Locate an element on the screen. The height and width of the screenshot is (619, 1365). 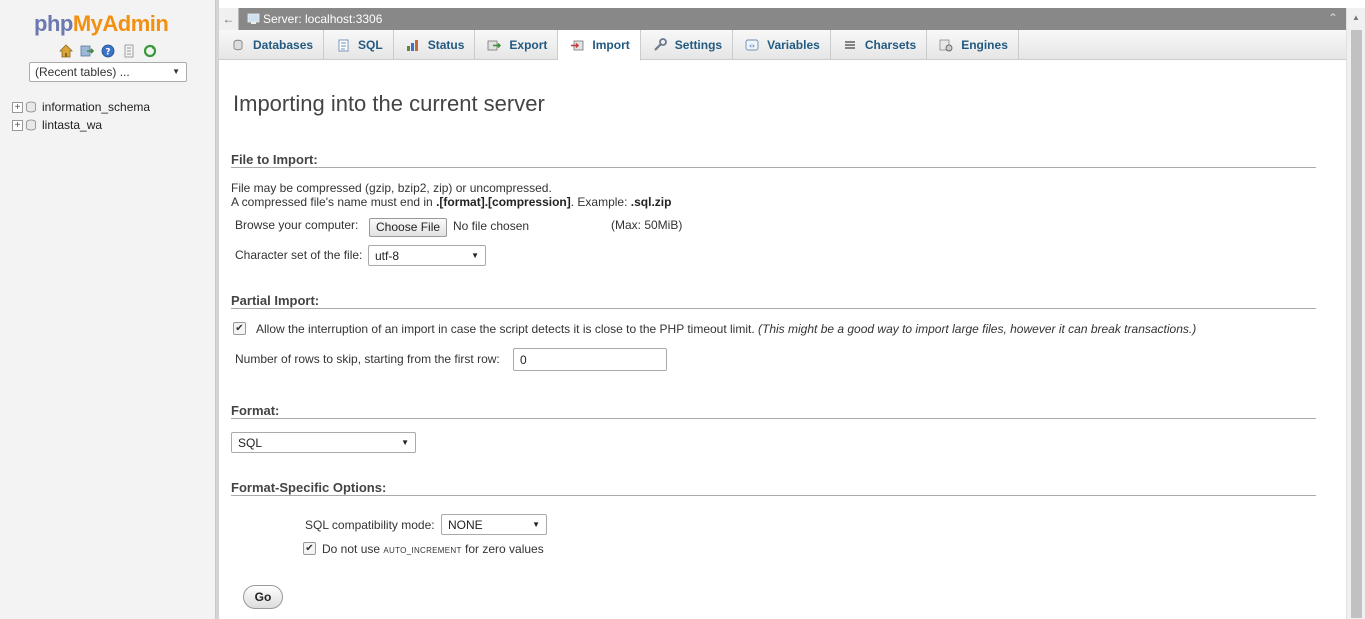
max-upload-size: (Max: 50MiB) is located at coordinates (647, 225).